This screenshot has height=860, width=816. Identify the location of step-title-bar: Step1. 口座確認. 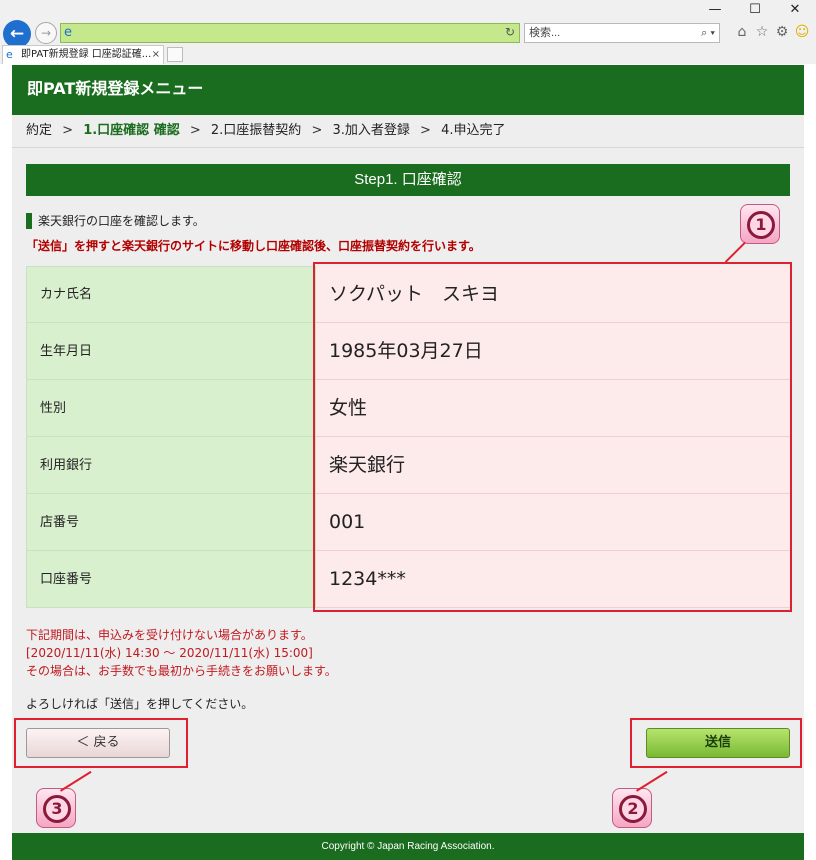
(408, 180).